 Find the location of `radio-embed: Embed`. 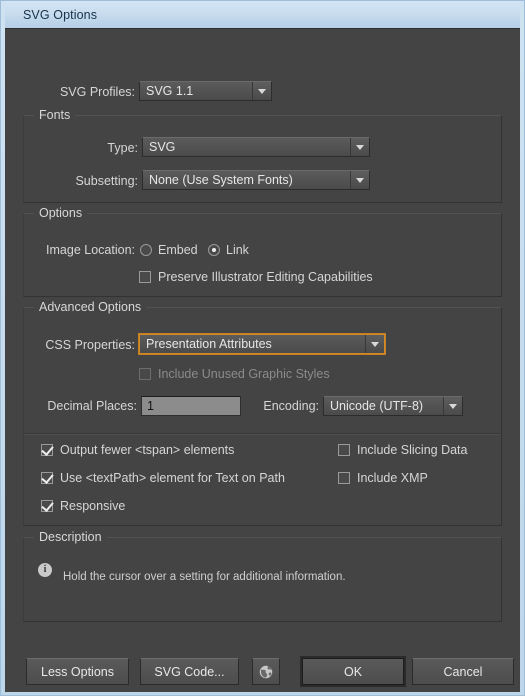

radio-embed: Embed is located at coordinates (169, 250).